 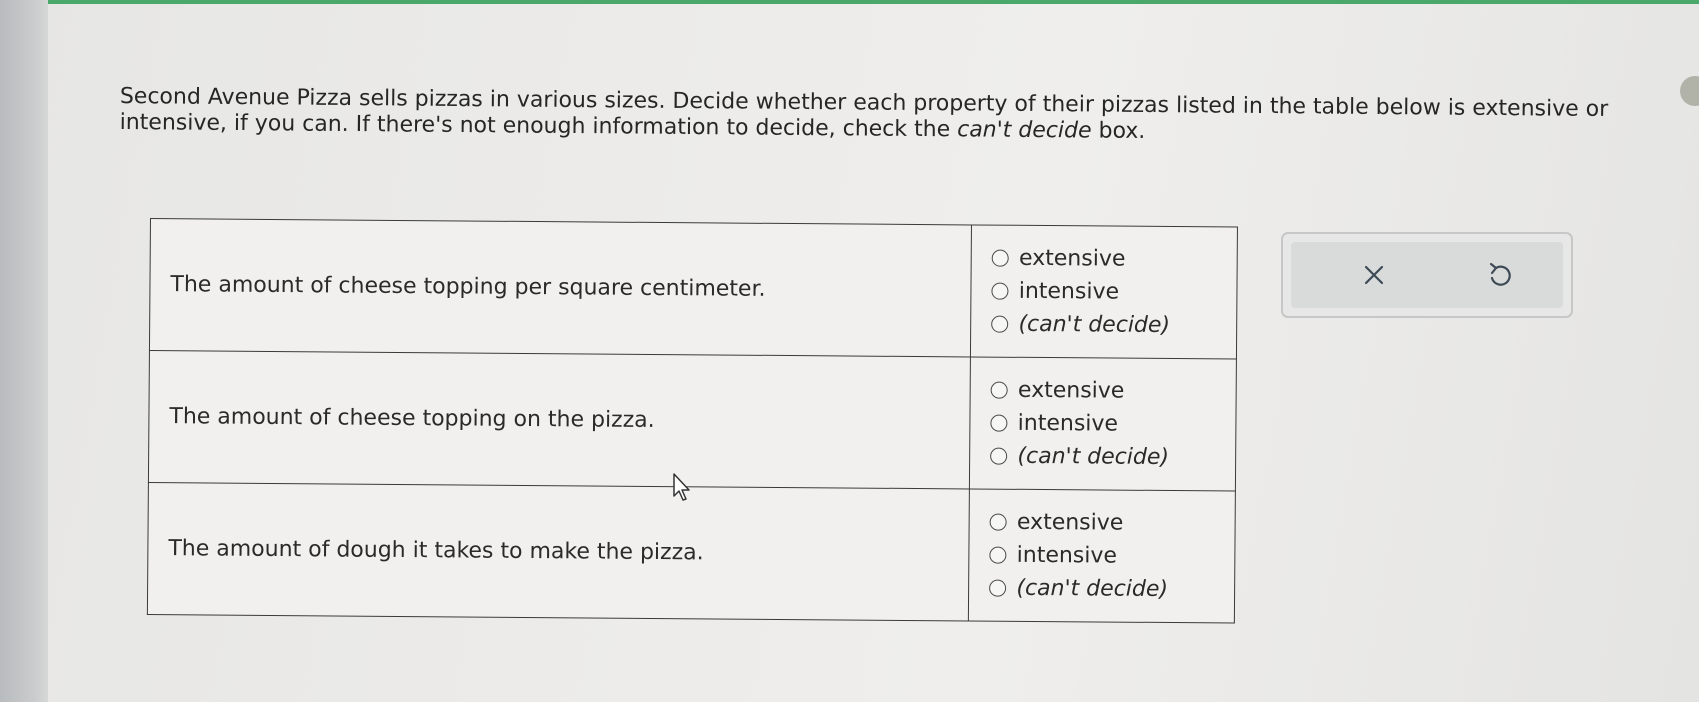 I want to click on answer-actions-panel, so click(x=1427, y=275).